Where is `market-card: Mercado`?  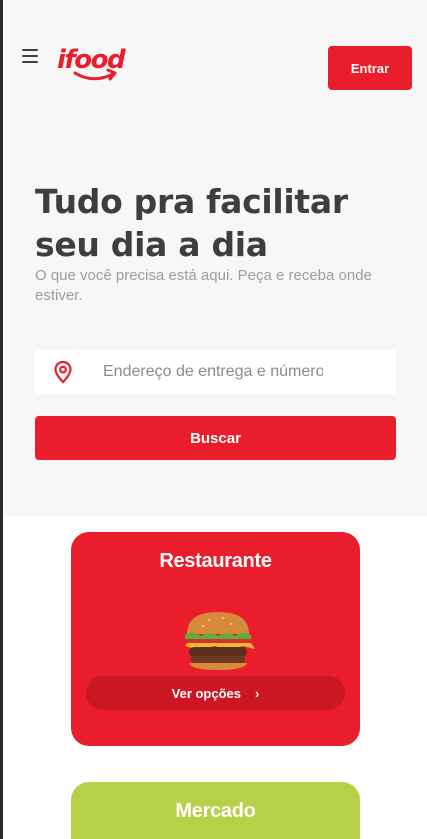
market-card: Mercado is located at coordinates (215, 810).